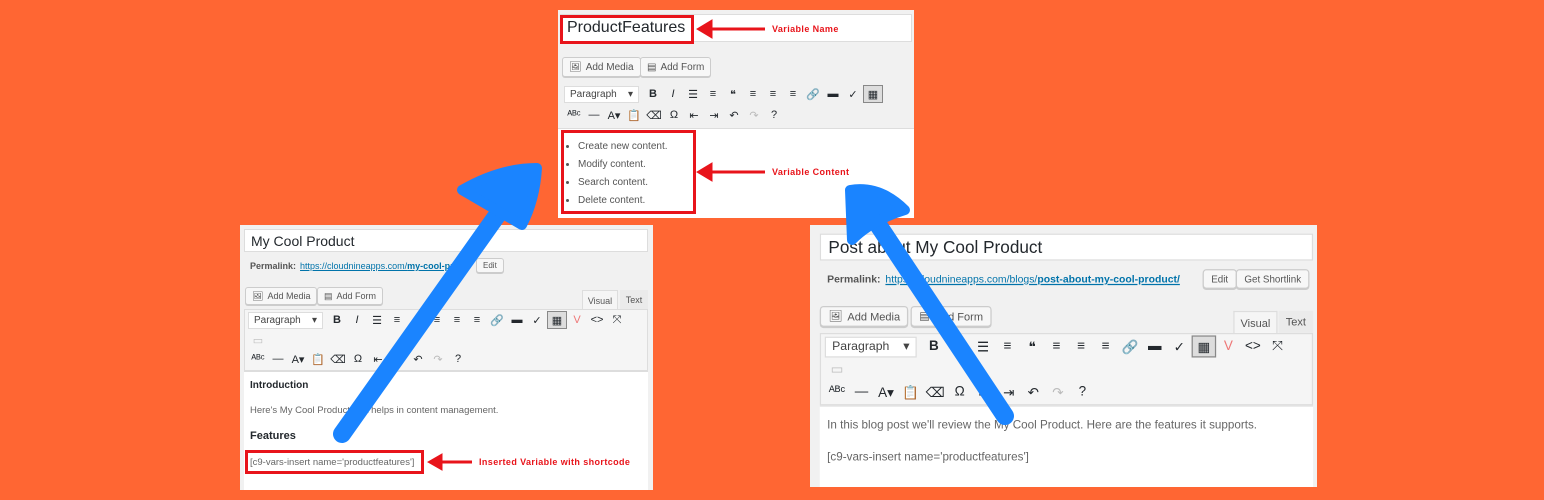 Image resolution: width=1544 pixels, height=500 pixels. Describe the element at coordinates (1272, 279) in the screenshot. I see `get-shortlink-button: Get Shortlink` at that location.